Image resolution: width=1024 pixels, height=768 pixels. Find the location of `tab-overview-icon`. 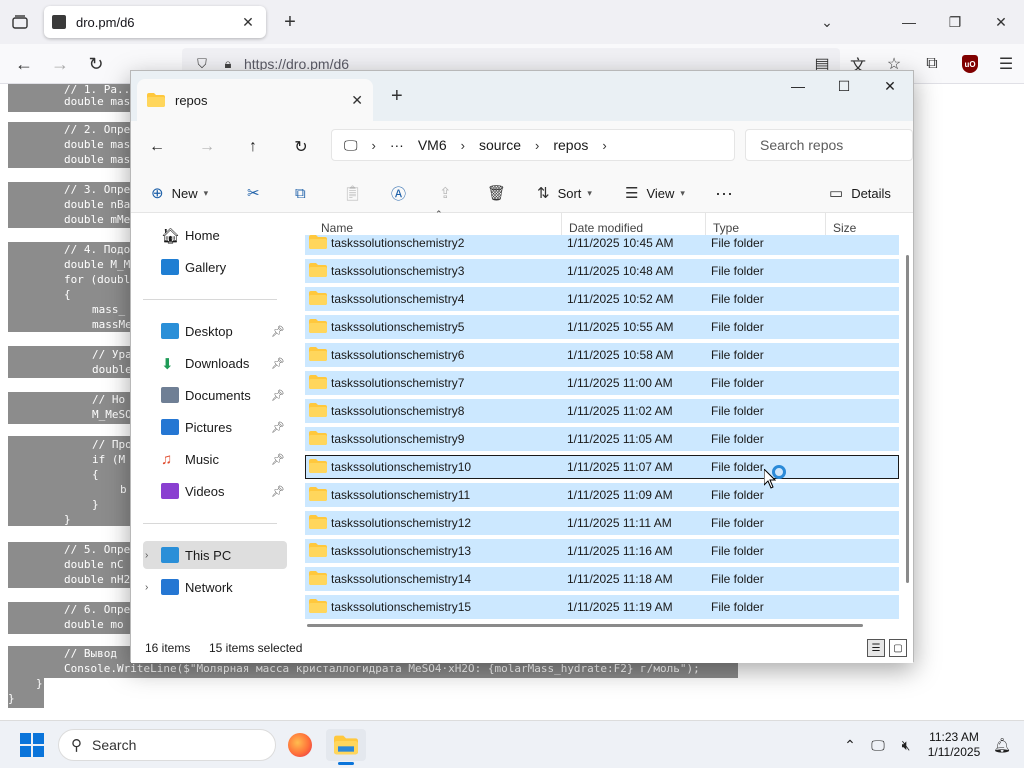

tab-overview-icon is located at coordinates (20, 22).